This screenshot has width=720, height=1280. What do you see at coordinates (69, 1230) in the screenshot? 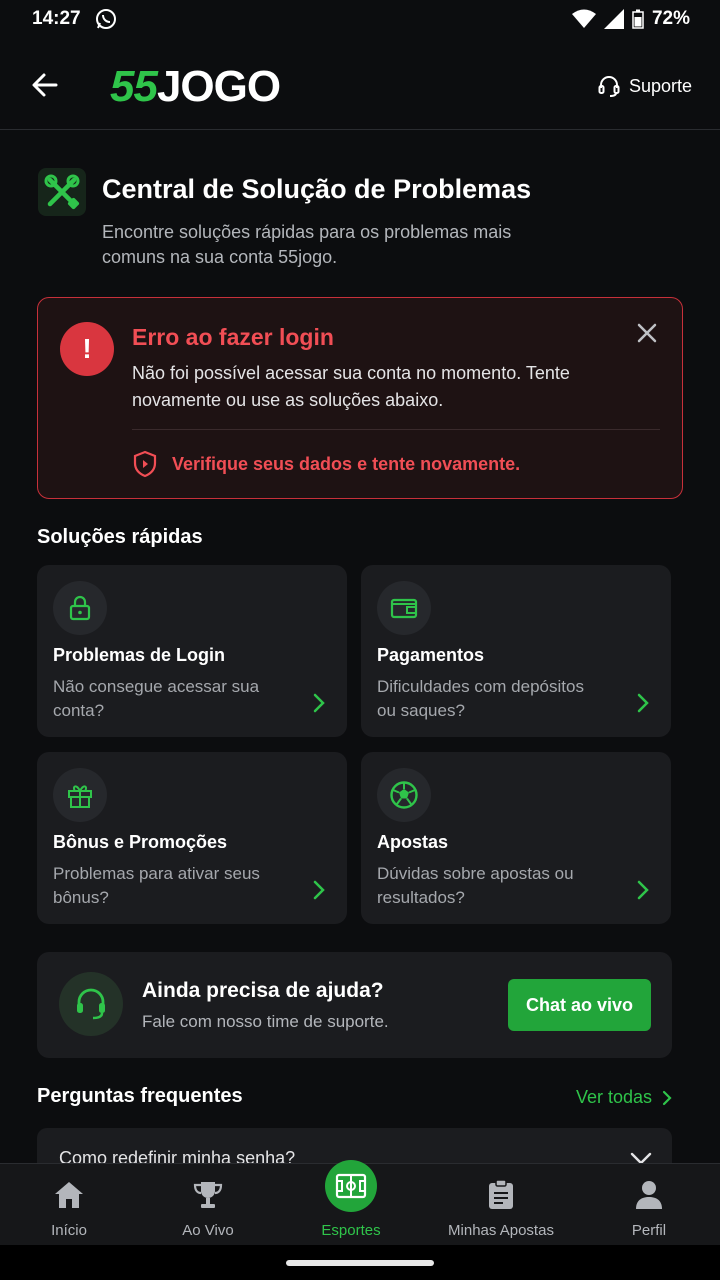
I see `nav-label: Início` at bounding box center [69, 1230].